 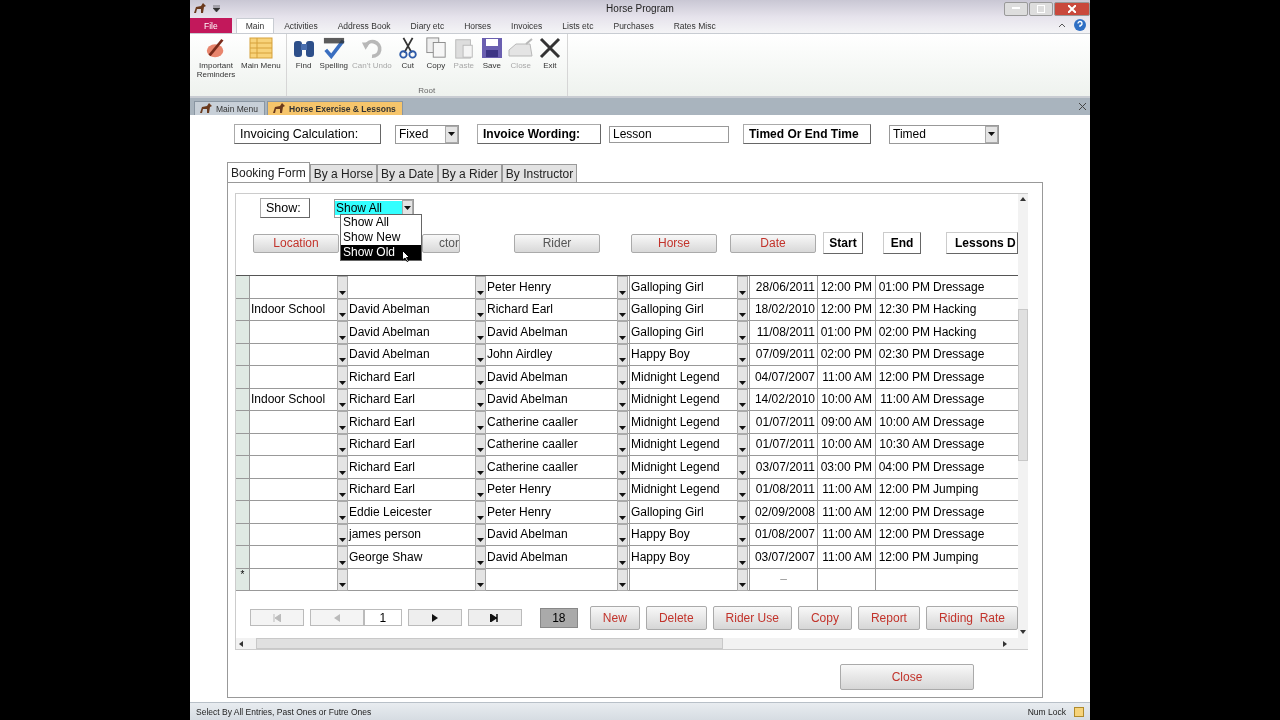 What do you see at coordinates (230, 108) in the screenshot?
I see `document-tab: Main Menu` at bounding box center [230, 108].